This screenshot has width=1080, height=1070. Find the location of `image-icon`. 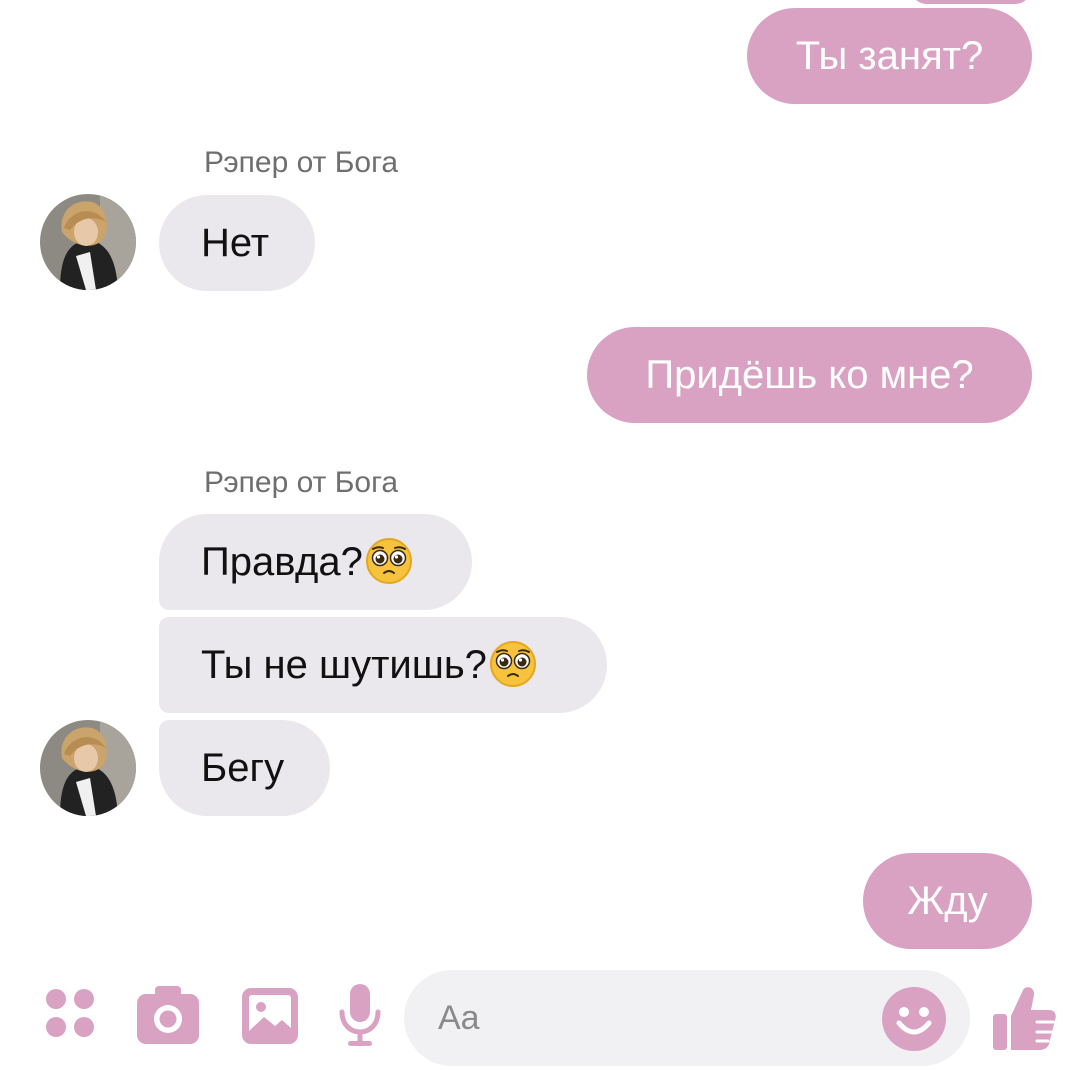

image-icon is located at coordinates (270, 1016).